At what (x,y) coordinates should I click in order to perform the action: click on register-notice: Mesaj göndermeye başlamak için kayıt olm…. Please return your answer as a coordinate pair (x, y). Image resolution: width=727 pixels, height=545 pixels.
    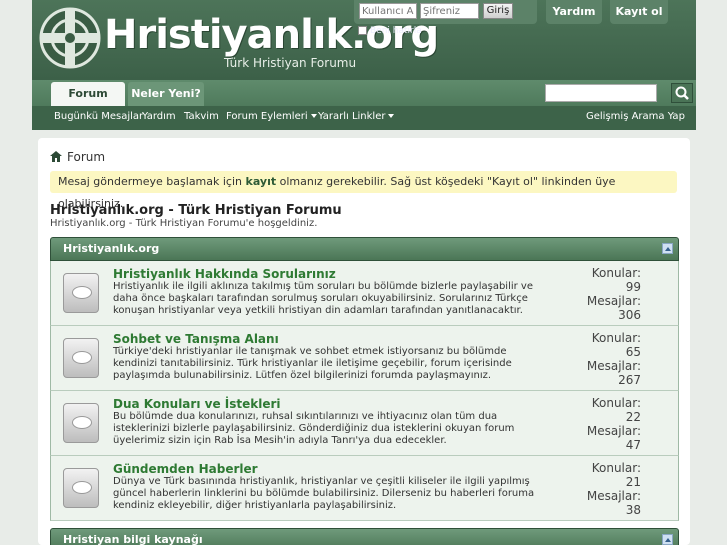
    Looking at the image, I should click on (363, 190).